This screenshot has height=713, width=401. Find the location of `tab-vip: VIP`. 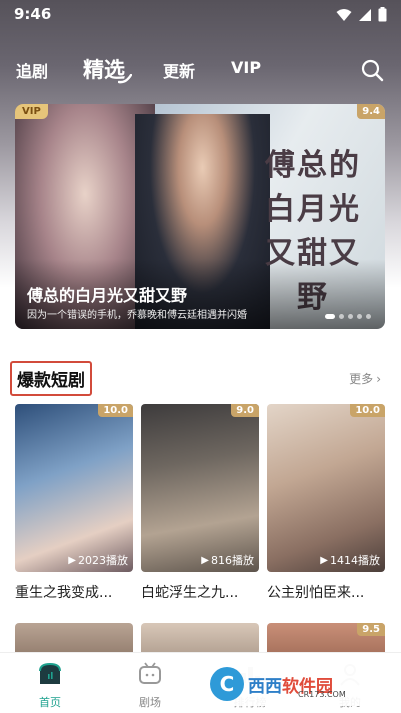

tab-vip: VIP is located at coordinates (246, 67).